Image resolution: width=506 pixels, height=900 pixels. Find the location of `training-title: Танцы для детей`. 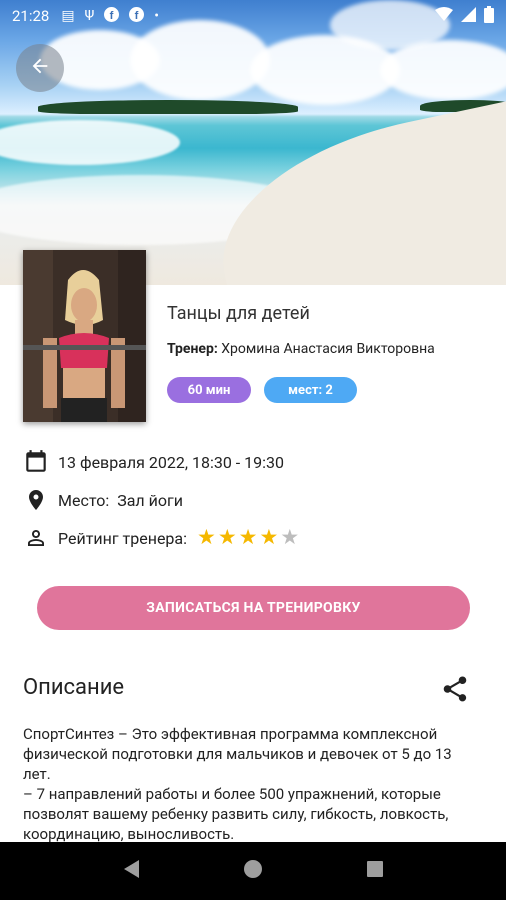

training-title: Танцы для детей is located at coordinates (238, 313).